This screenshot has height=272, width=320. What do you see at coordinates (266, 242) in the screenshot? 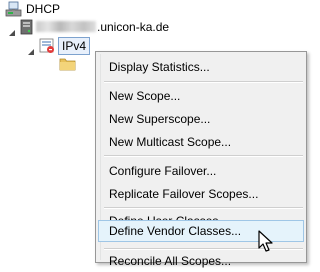
I see `mouse-cursor-icon` at bounding box center [266, 242].